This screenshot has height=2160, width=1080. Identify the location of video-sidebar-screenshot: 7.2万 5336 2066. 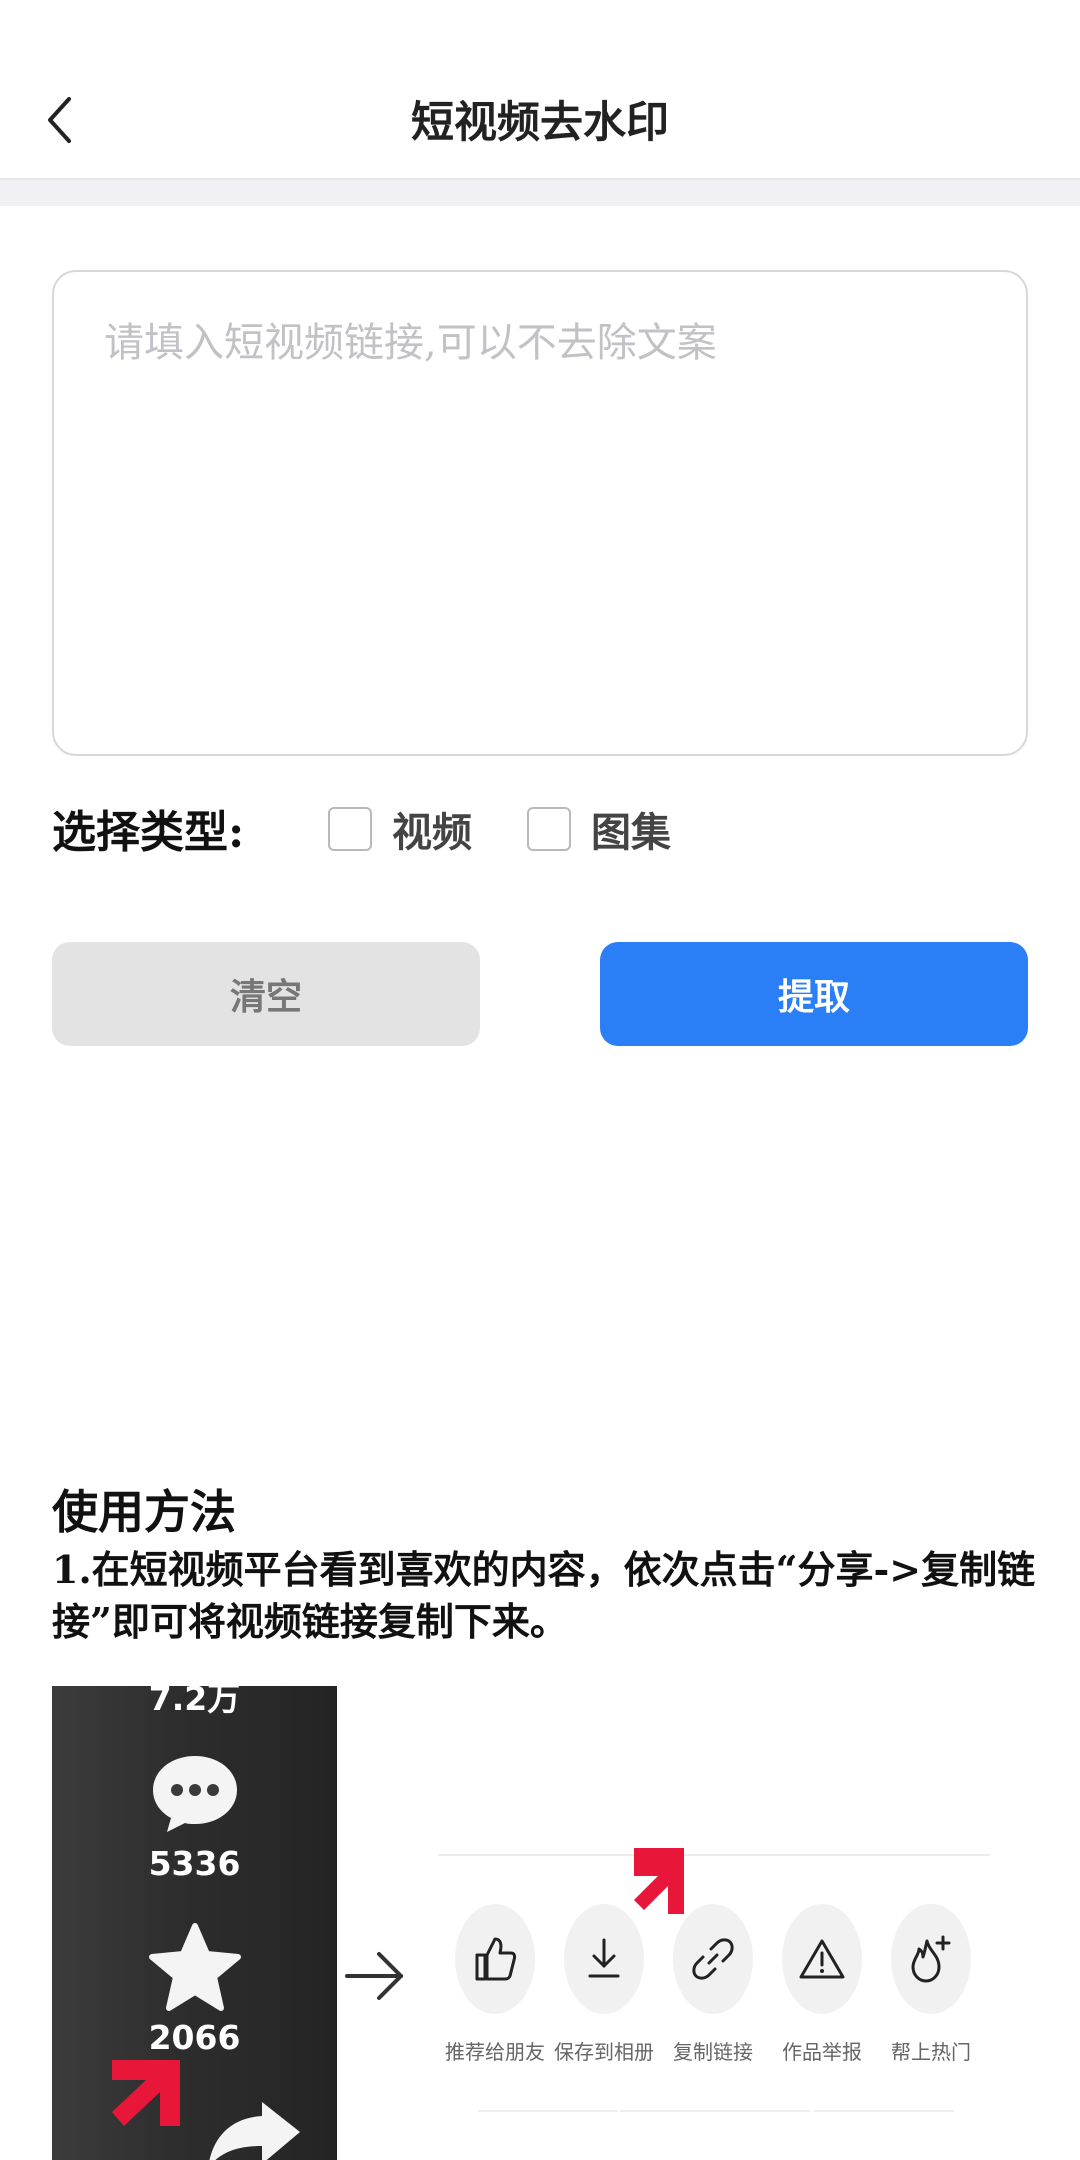
(194, 1923).